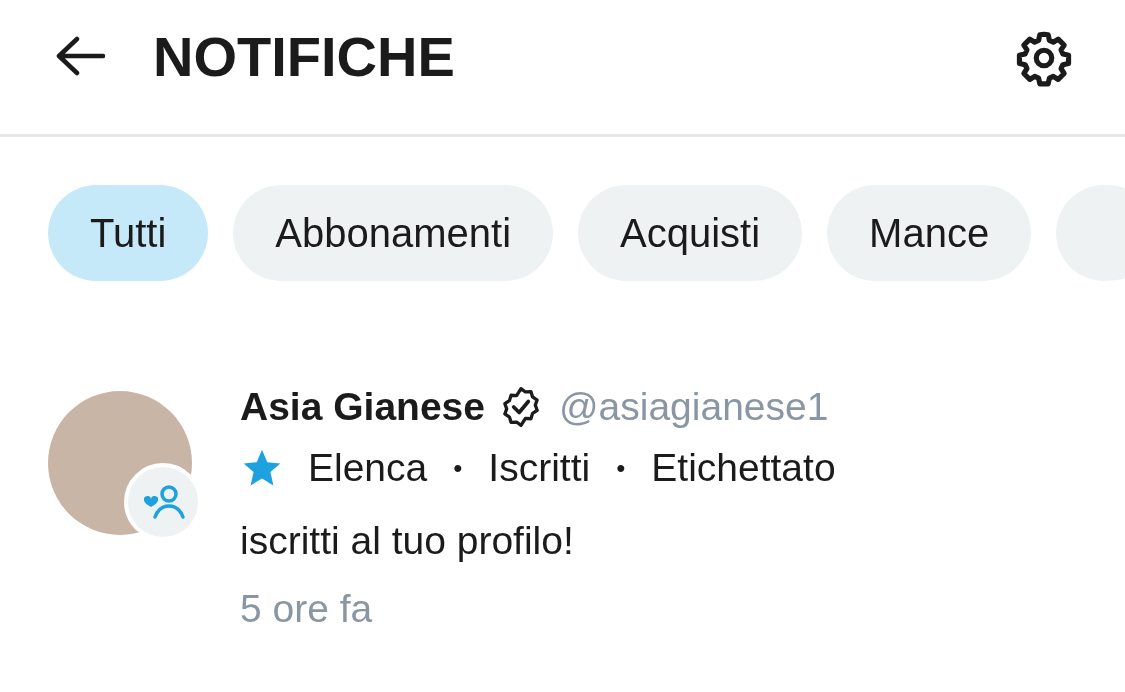 This screenshot has width=1125, height=692. What do you see at coordinates (307, 609) in the screenshot?
I see `notification-time: 5 ore fa` at bounding box center [307, 609].